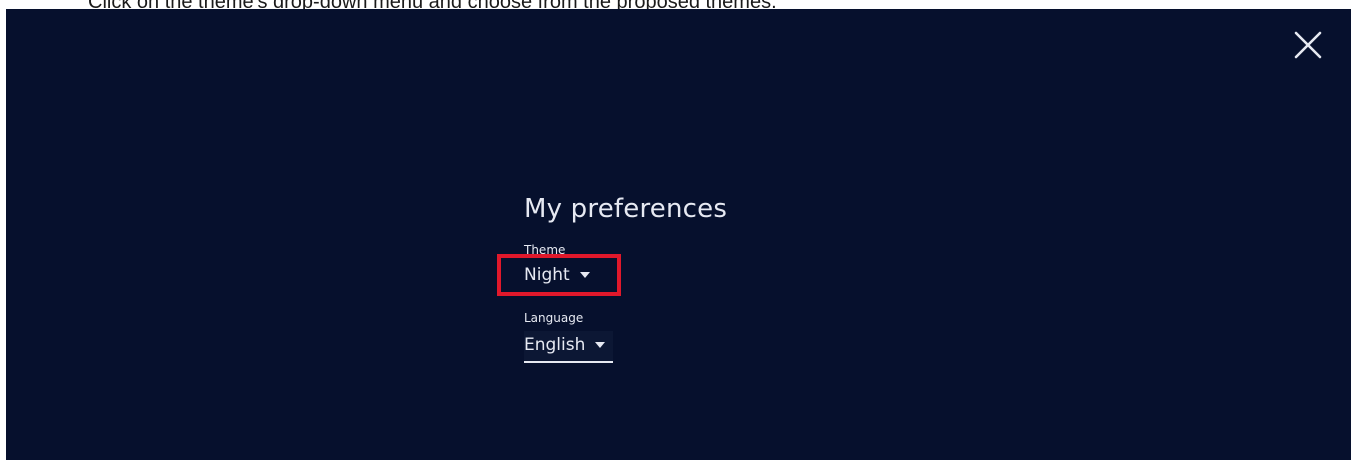  What do you see at coordinates (555, 345) in the screenshot?
I see `language-value: English` at bounding box center [555, 345].